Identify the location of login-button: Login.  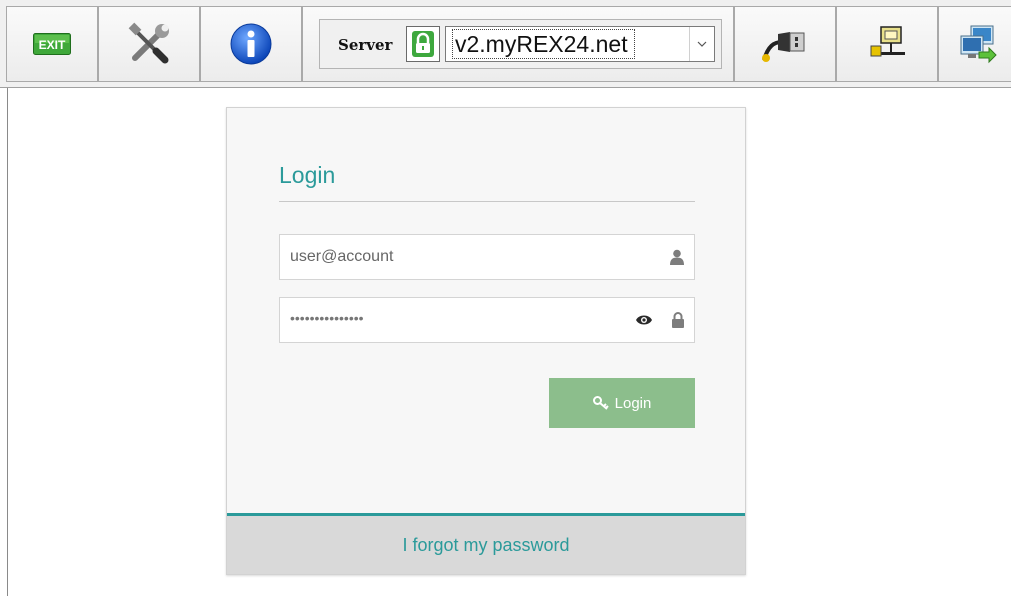
(622, 403).